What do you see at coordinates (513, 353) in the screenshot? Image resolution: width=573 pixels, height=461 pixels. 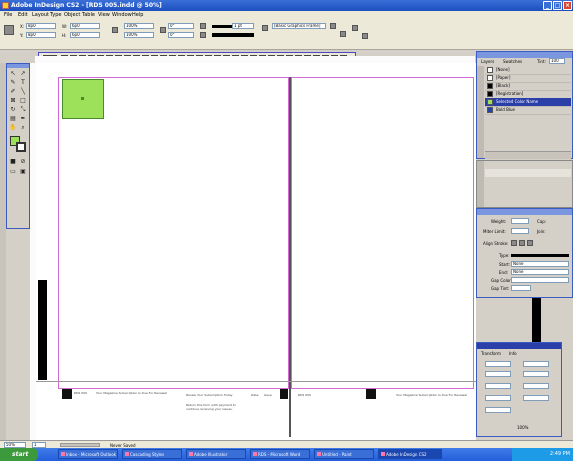 I see `tab-info: Info` at bounding box center [513, 353].